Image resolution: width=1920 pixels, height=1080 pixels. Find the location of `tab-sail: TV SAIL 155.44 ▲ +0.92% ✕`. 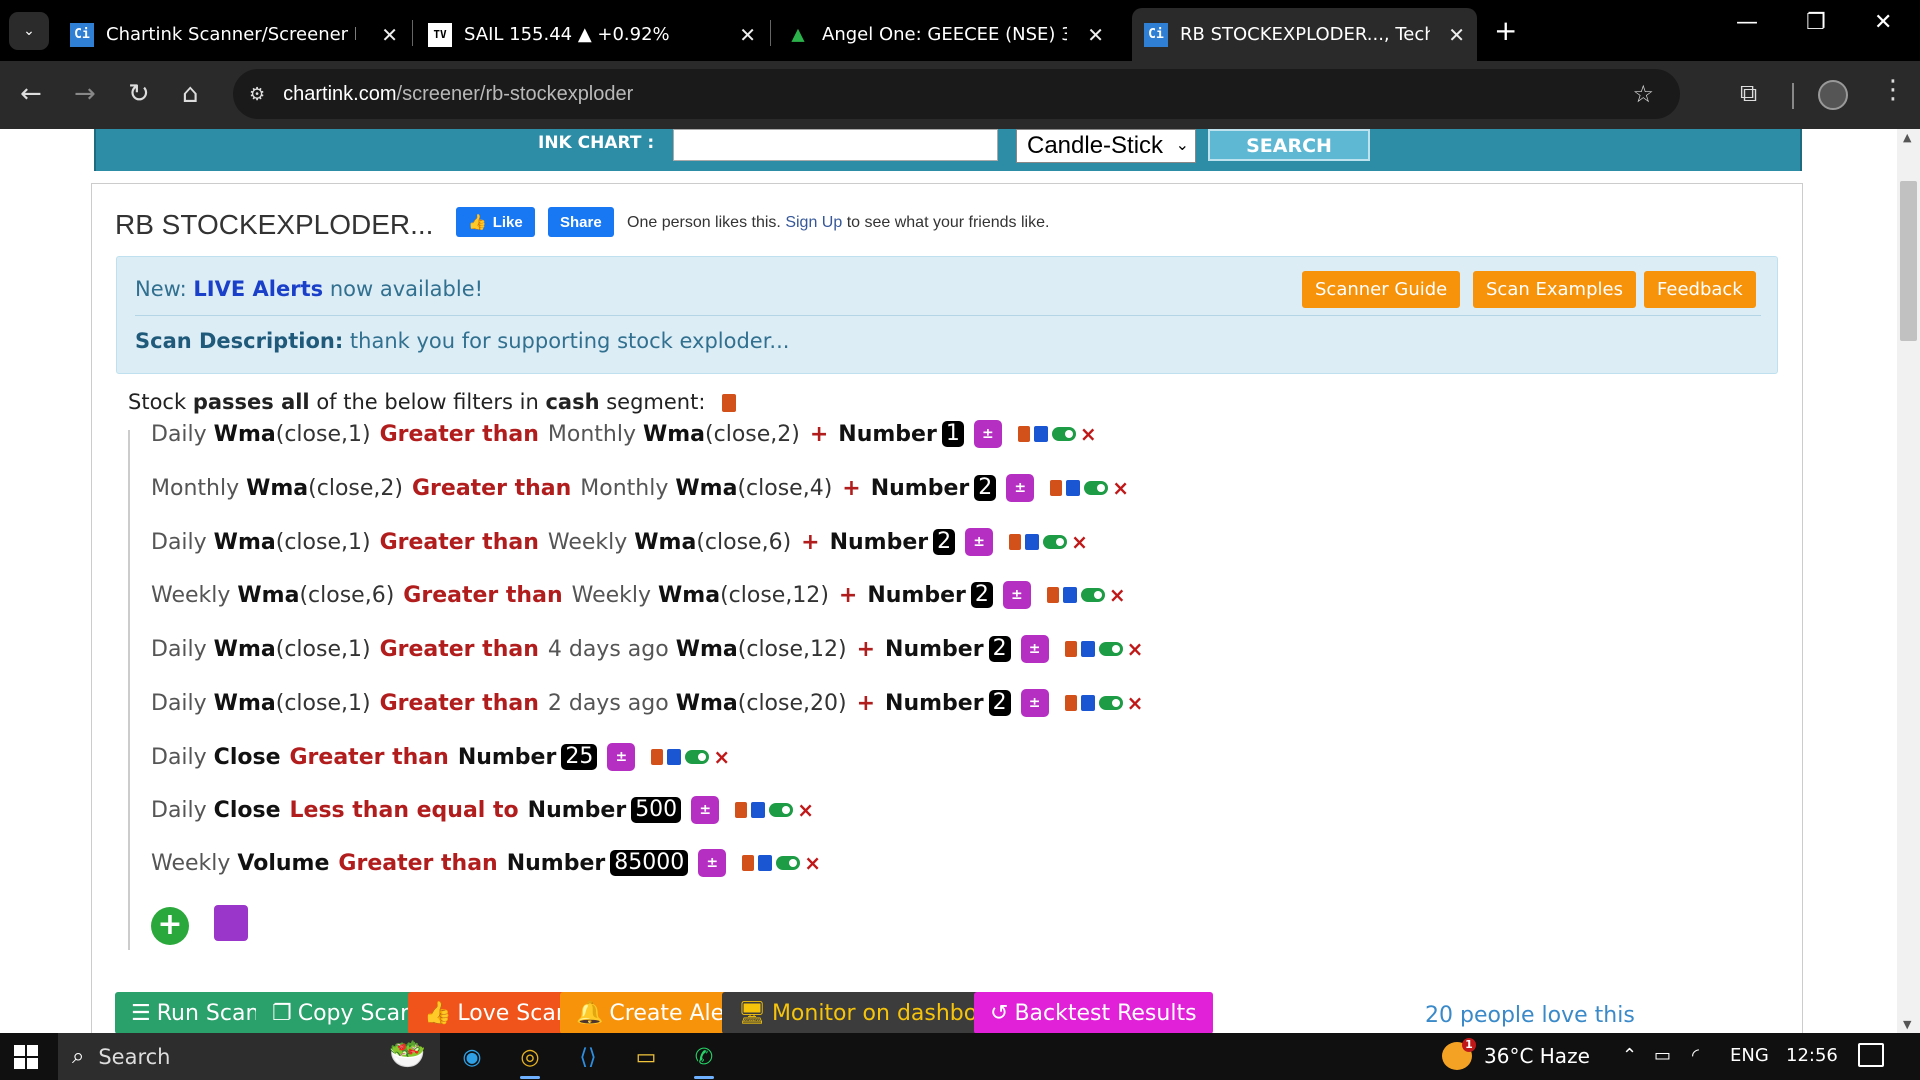

tab-sail: TV SAIL 155.44 ▲ +0.92% ✕ is located at coordinates (598, 34).